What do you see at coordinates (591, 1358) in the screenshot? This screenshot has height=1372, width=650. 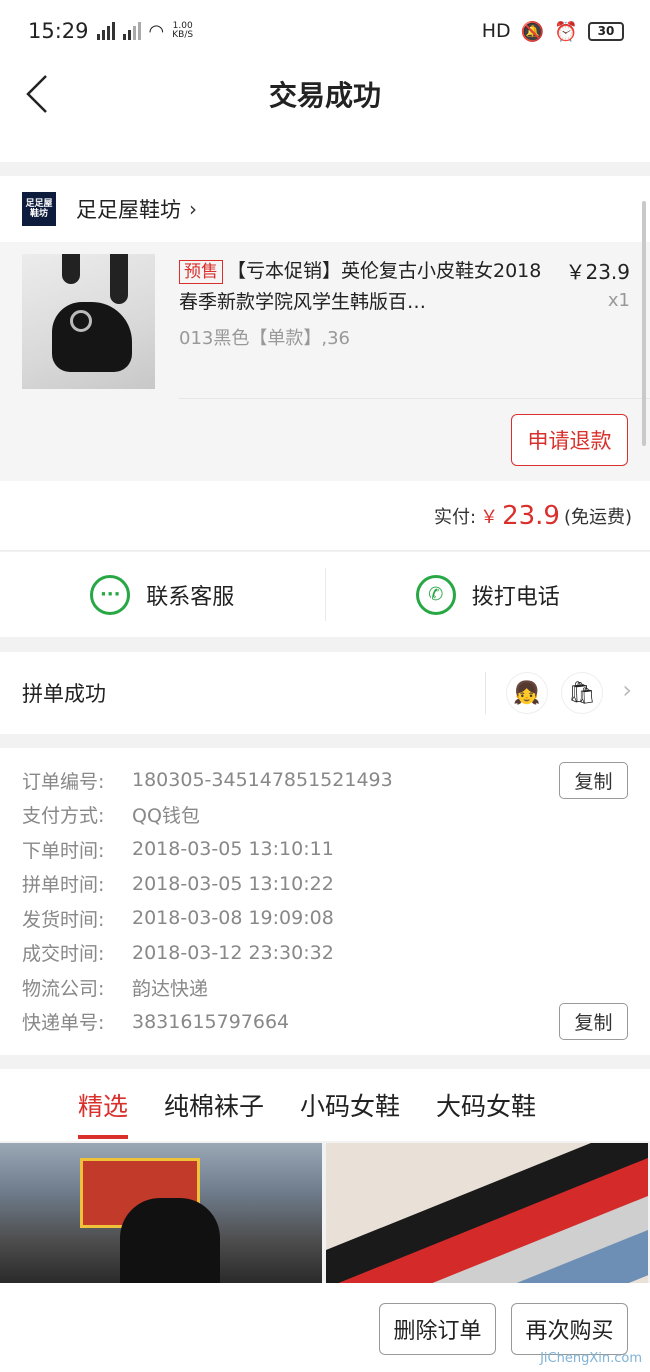 I see `watermark: JiChengXin.com` at bounding box center [591, 1358].